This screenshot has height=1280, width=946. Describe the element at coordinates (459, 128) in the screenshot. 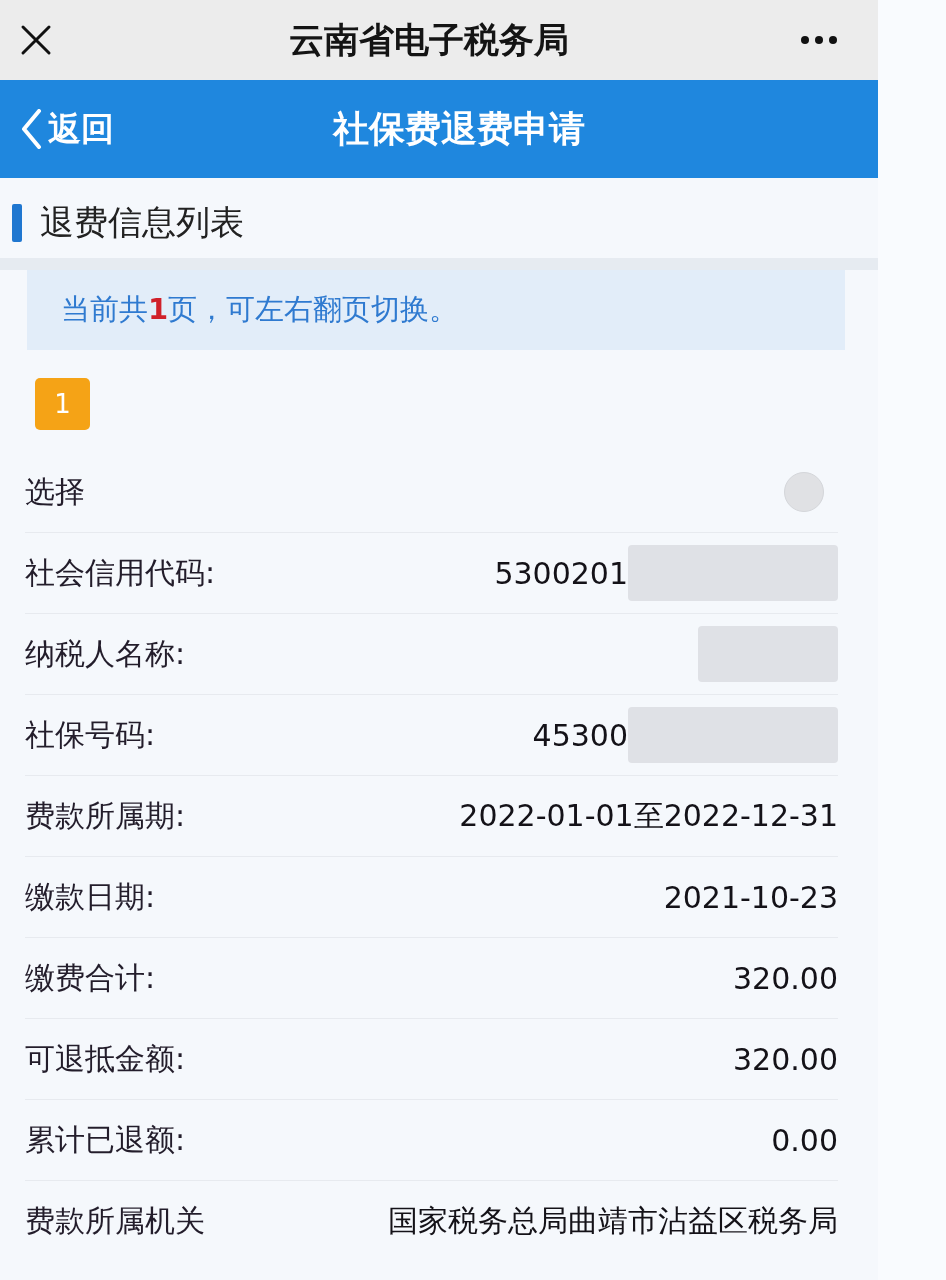

I see `page-title: 社保费退费申请` at that location.